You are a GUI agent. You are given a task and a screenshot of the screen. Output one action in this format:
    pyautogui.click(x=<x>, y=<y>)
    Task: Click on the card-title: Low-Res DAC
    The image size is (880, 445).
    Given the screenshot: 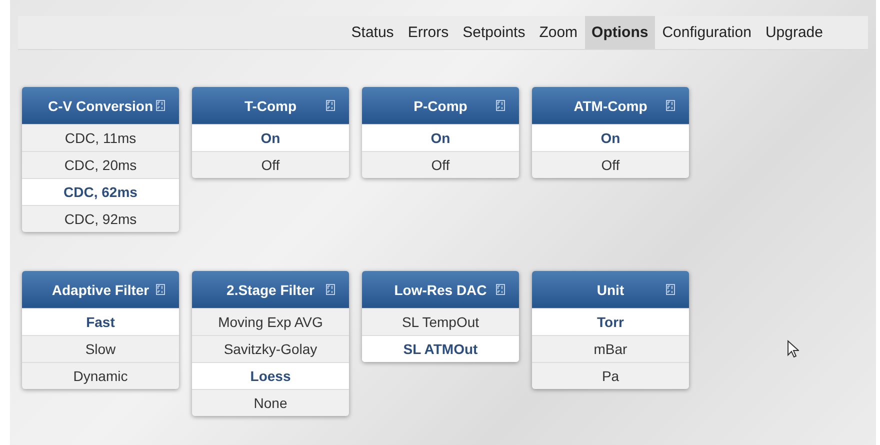 What is the action you would take?
    pyautogui.click(x=440, y=290)
    